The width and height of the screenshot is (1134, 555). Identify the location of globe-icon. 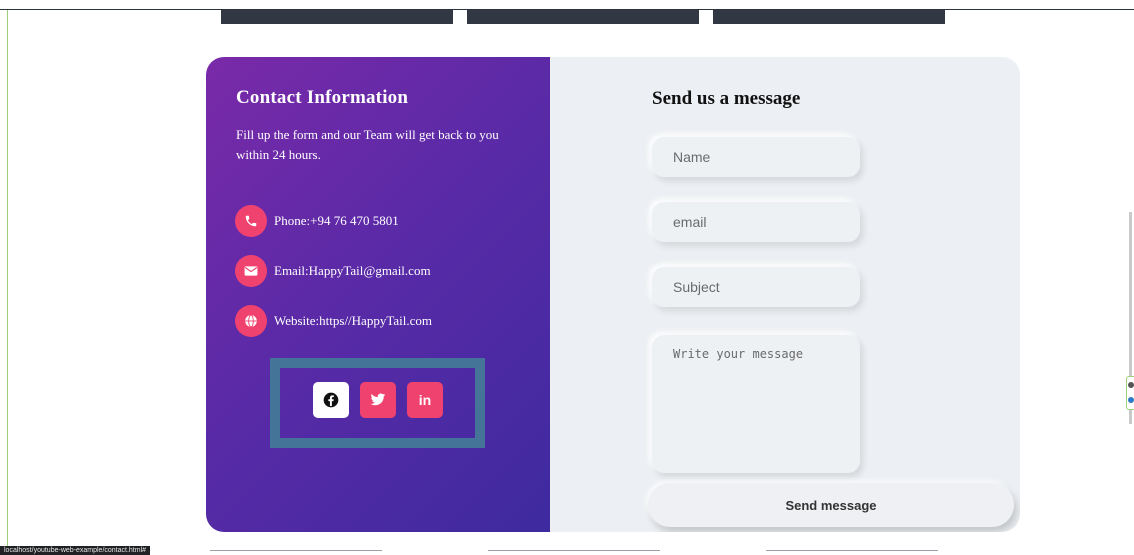
(251, 321).